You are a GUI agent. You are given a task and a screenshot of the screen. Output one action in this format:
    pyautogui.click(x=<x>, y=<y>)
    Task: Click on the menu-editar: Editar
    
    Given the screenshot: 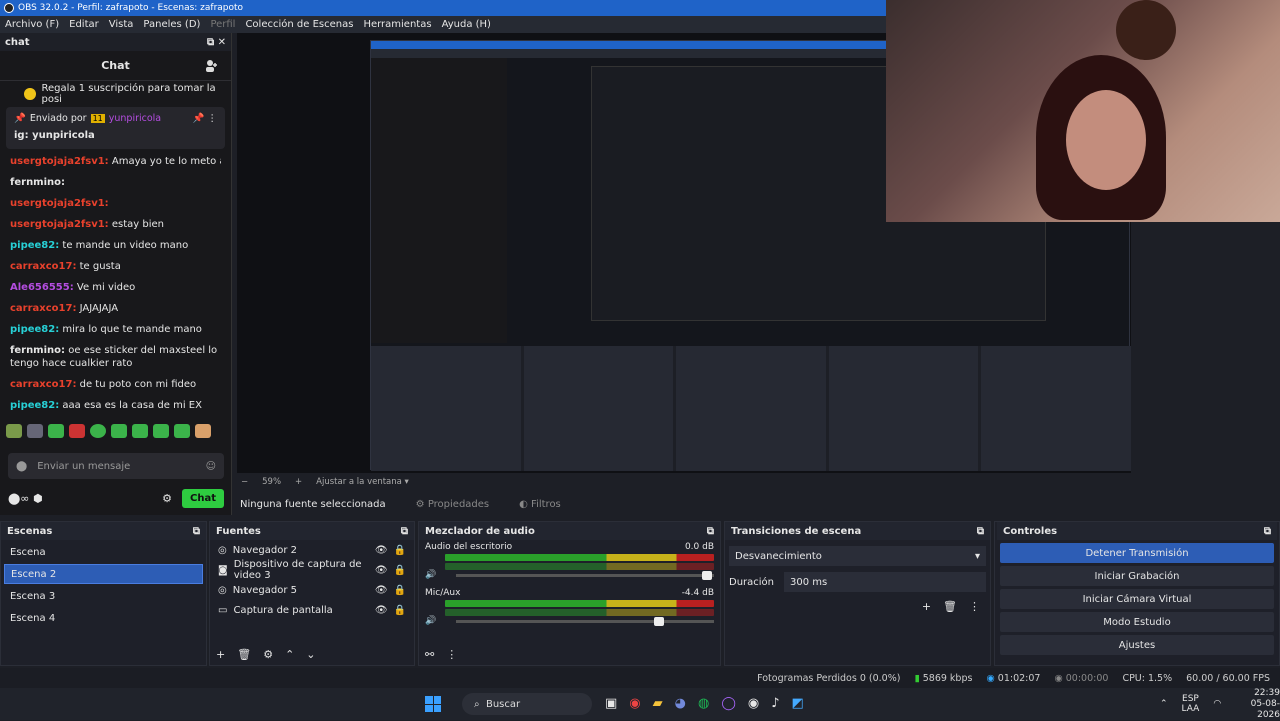 What is the action you would take?
    pyautogui.click(x=84, y=24)
    